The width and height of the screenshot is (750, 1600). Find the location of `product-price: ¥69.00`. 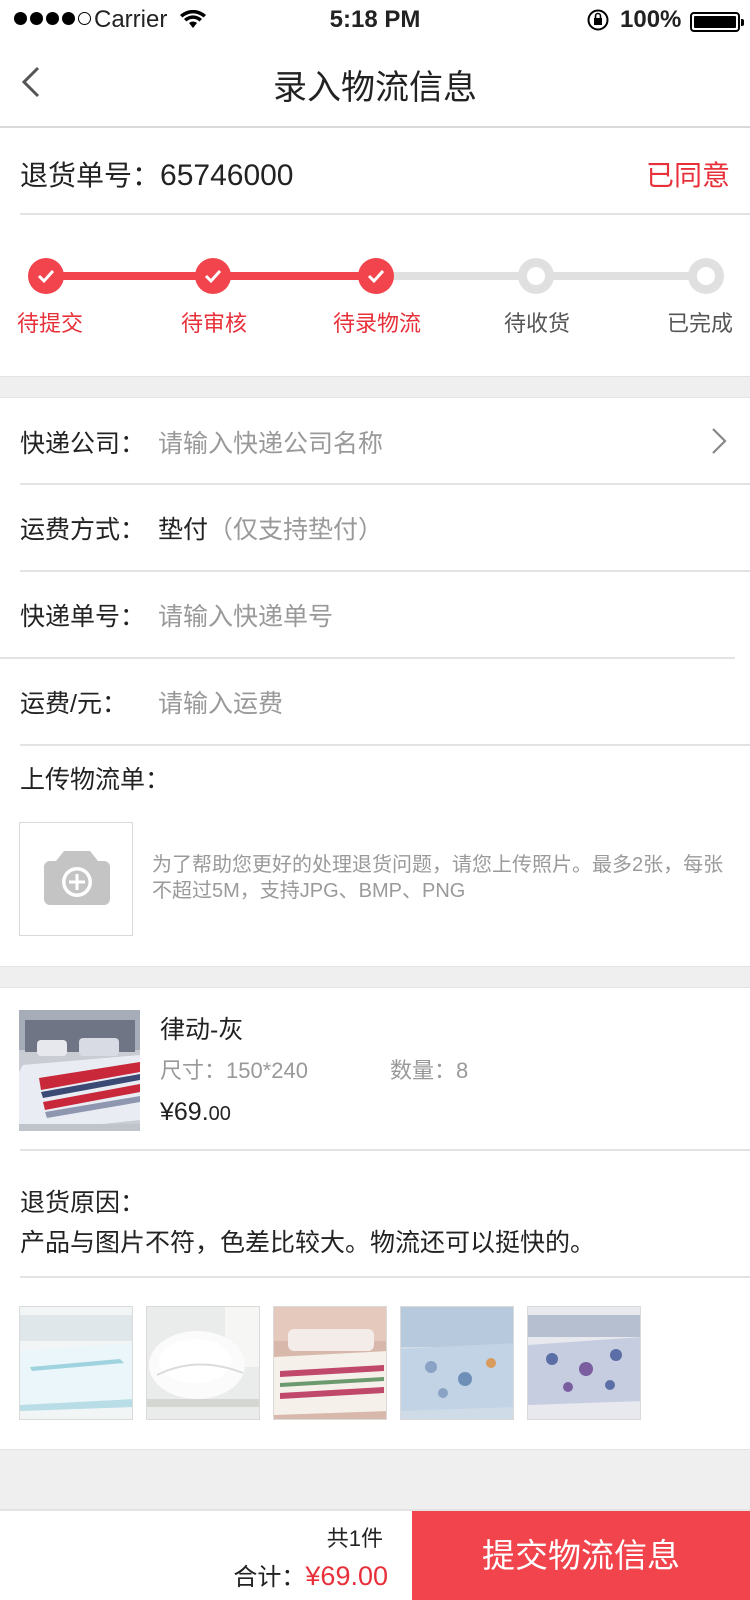

product-price: ¥69.00 is located at coordinates (195, 1112).